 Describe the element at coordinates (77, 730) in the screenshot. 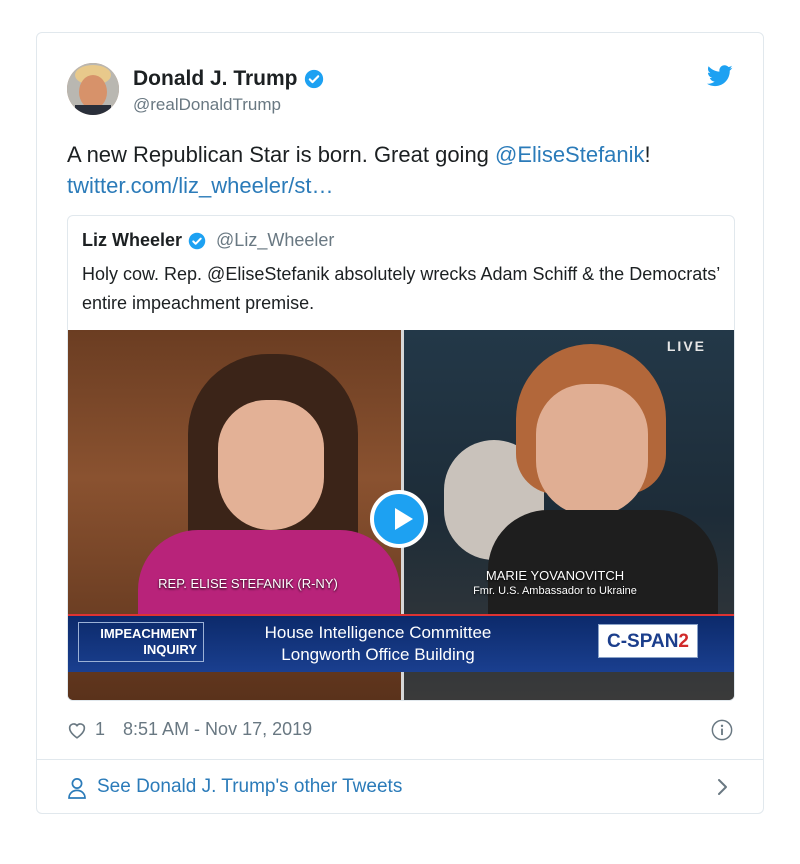

I see `heart-icon` at that location.